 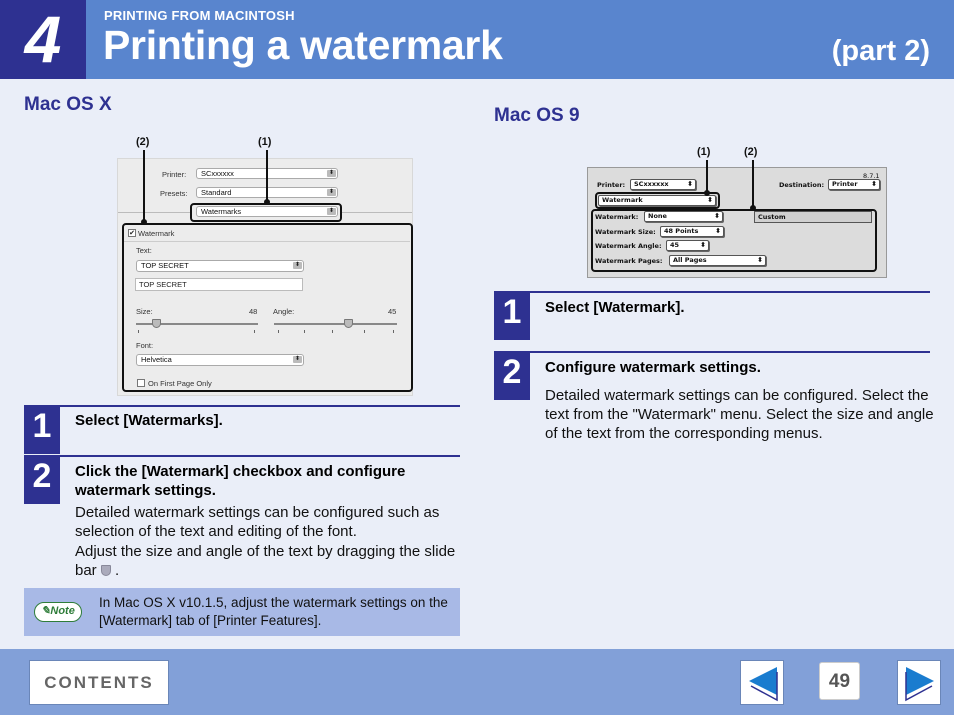 I want to click on left-arrow-icon, so click(x=763, y=684).